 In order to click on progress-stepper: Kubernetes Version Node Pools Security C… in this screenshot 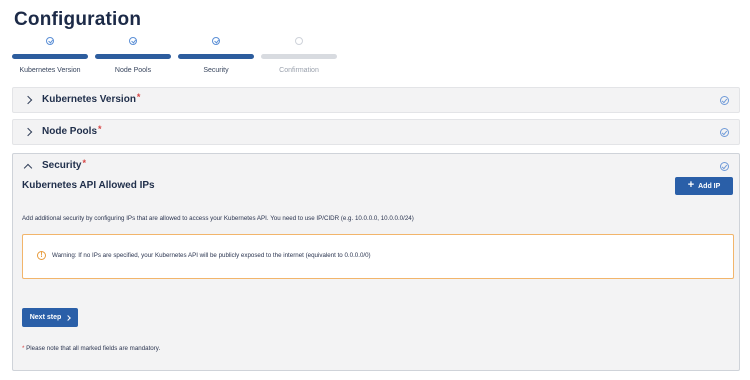, I will do `click(175, 58)`.